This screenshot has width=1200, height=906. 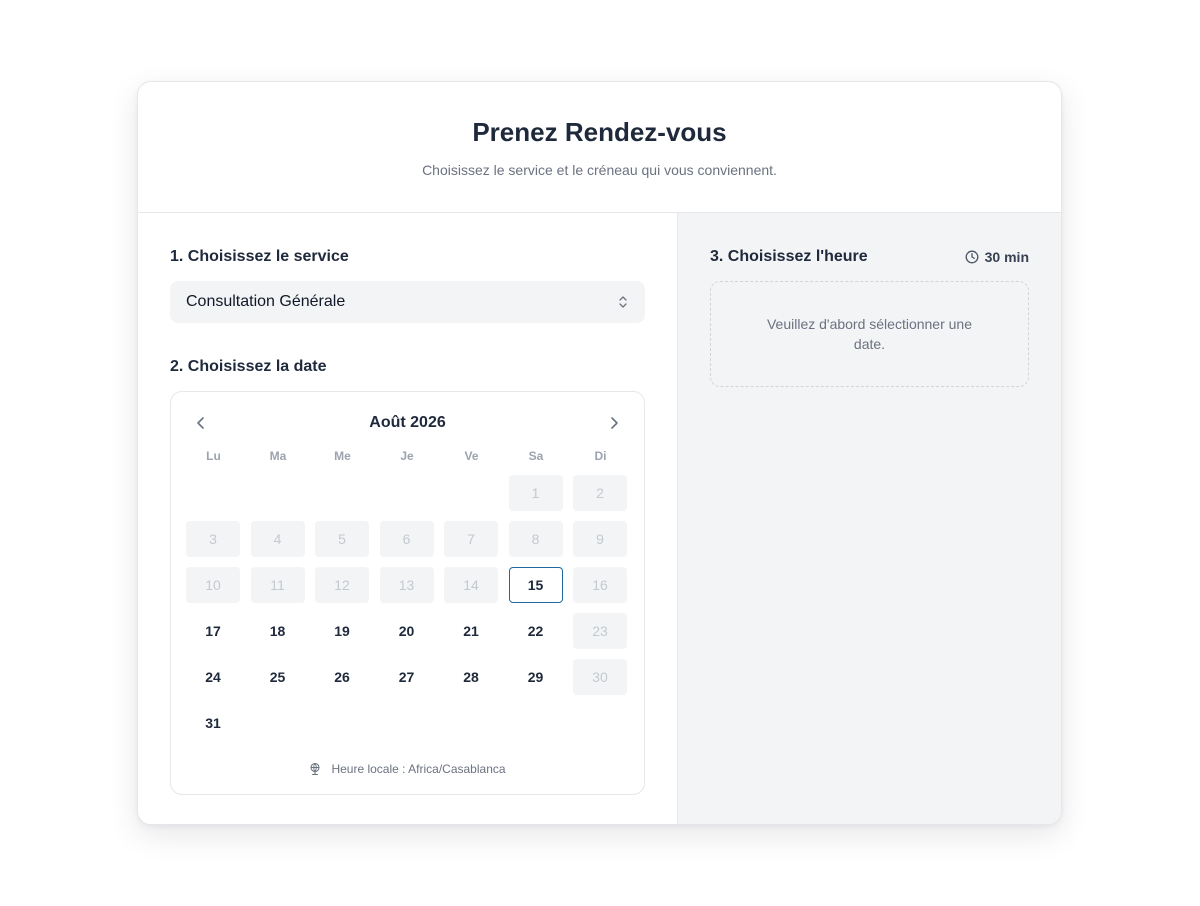 What do you see at coordinates (342, 585) in the screenshot?
I see `day-cell-disabled: 12` at bounding box center [342, 585].